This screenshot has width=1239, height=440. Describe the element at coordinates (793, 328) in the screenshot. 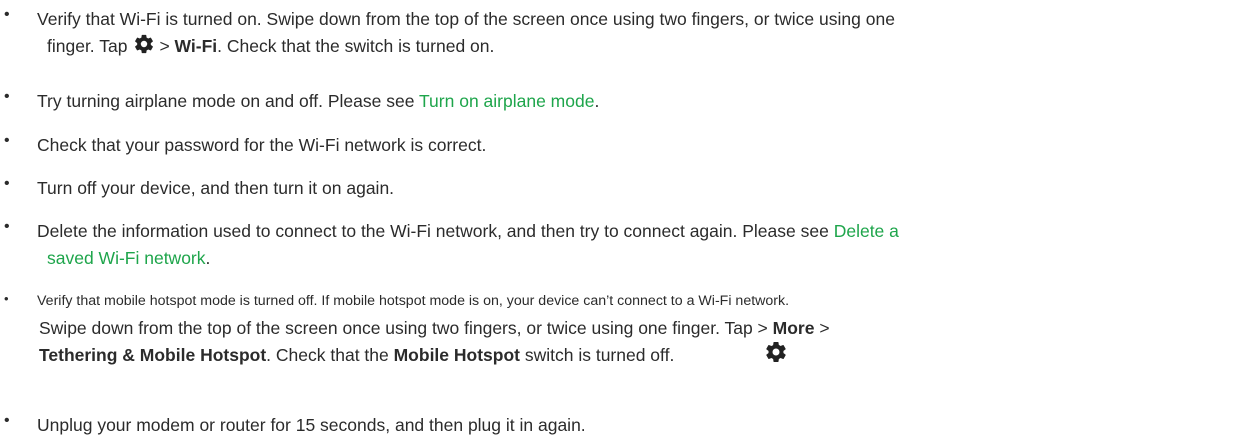

I see `more-label: More` at that location.